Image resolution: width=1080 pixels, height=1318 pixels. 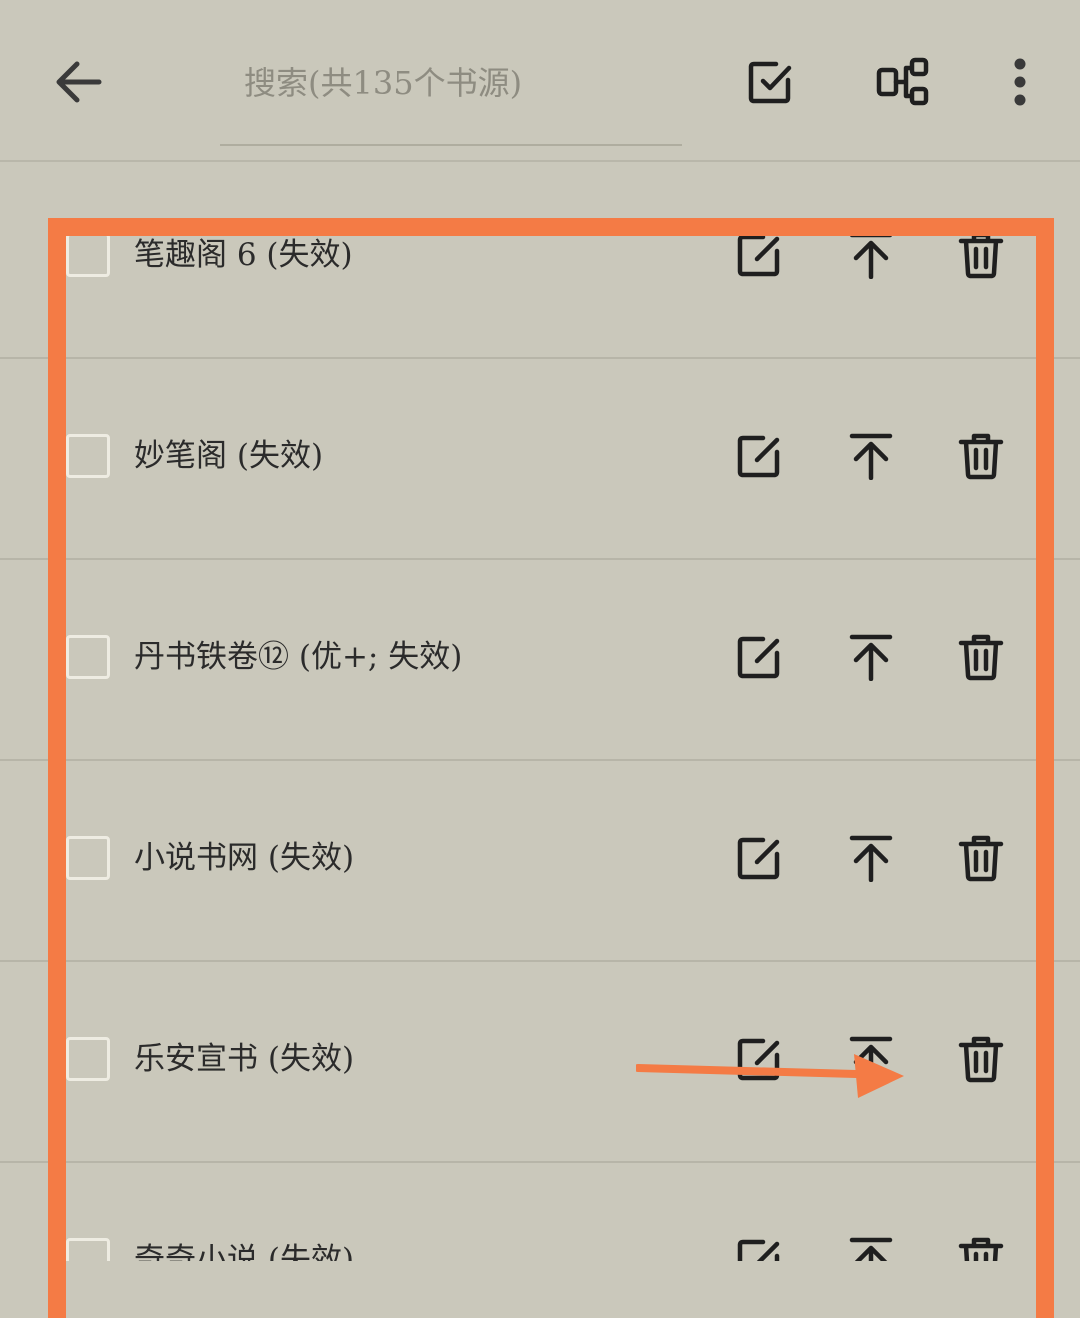 I want to click on more-vert-icon, so click(x=1020, y=82).